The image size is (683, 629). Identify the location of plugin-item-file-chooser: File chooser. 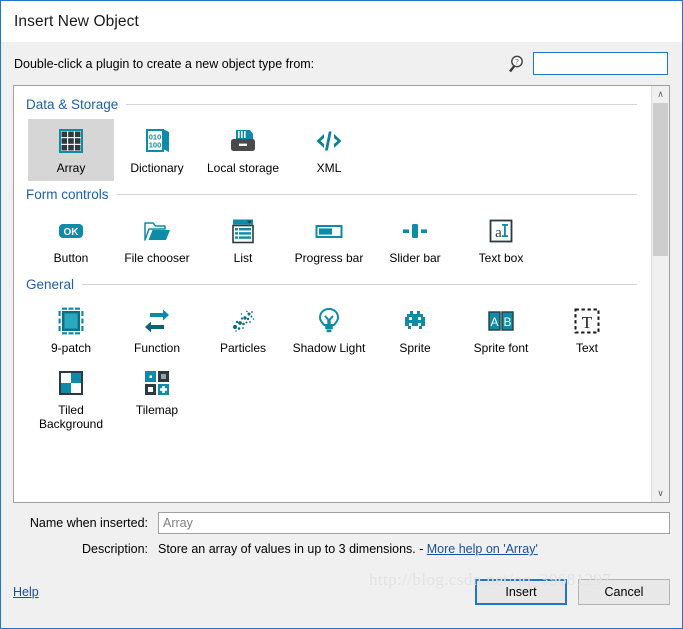
(157, 240).